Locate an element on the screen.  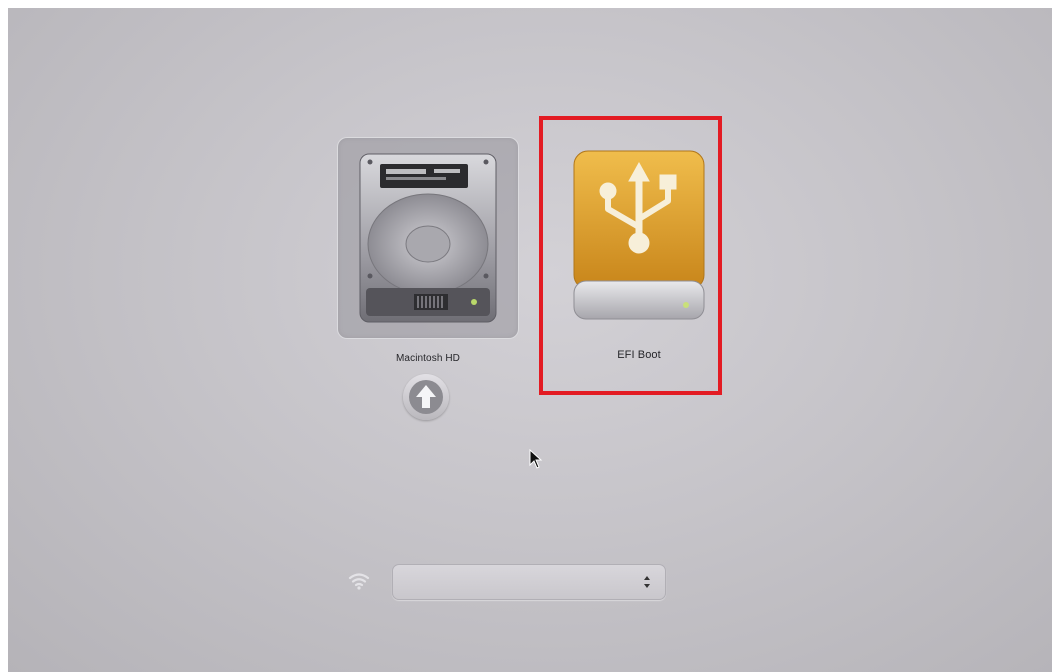
hard-drive-icon is located at coordinates (428, 238).